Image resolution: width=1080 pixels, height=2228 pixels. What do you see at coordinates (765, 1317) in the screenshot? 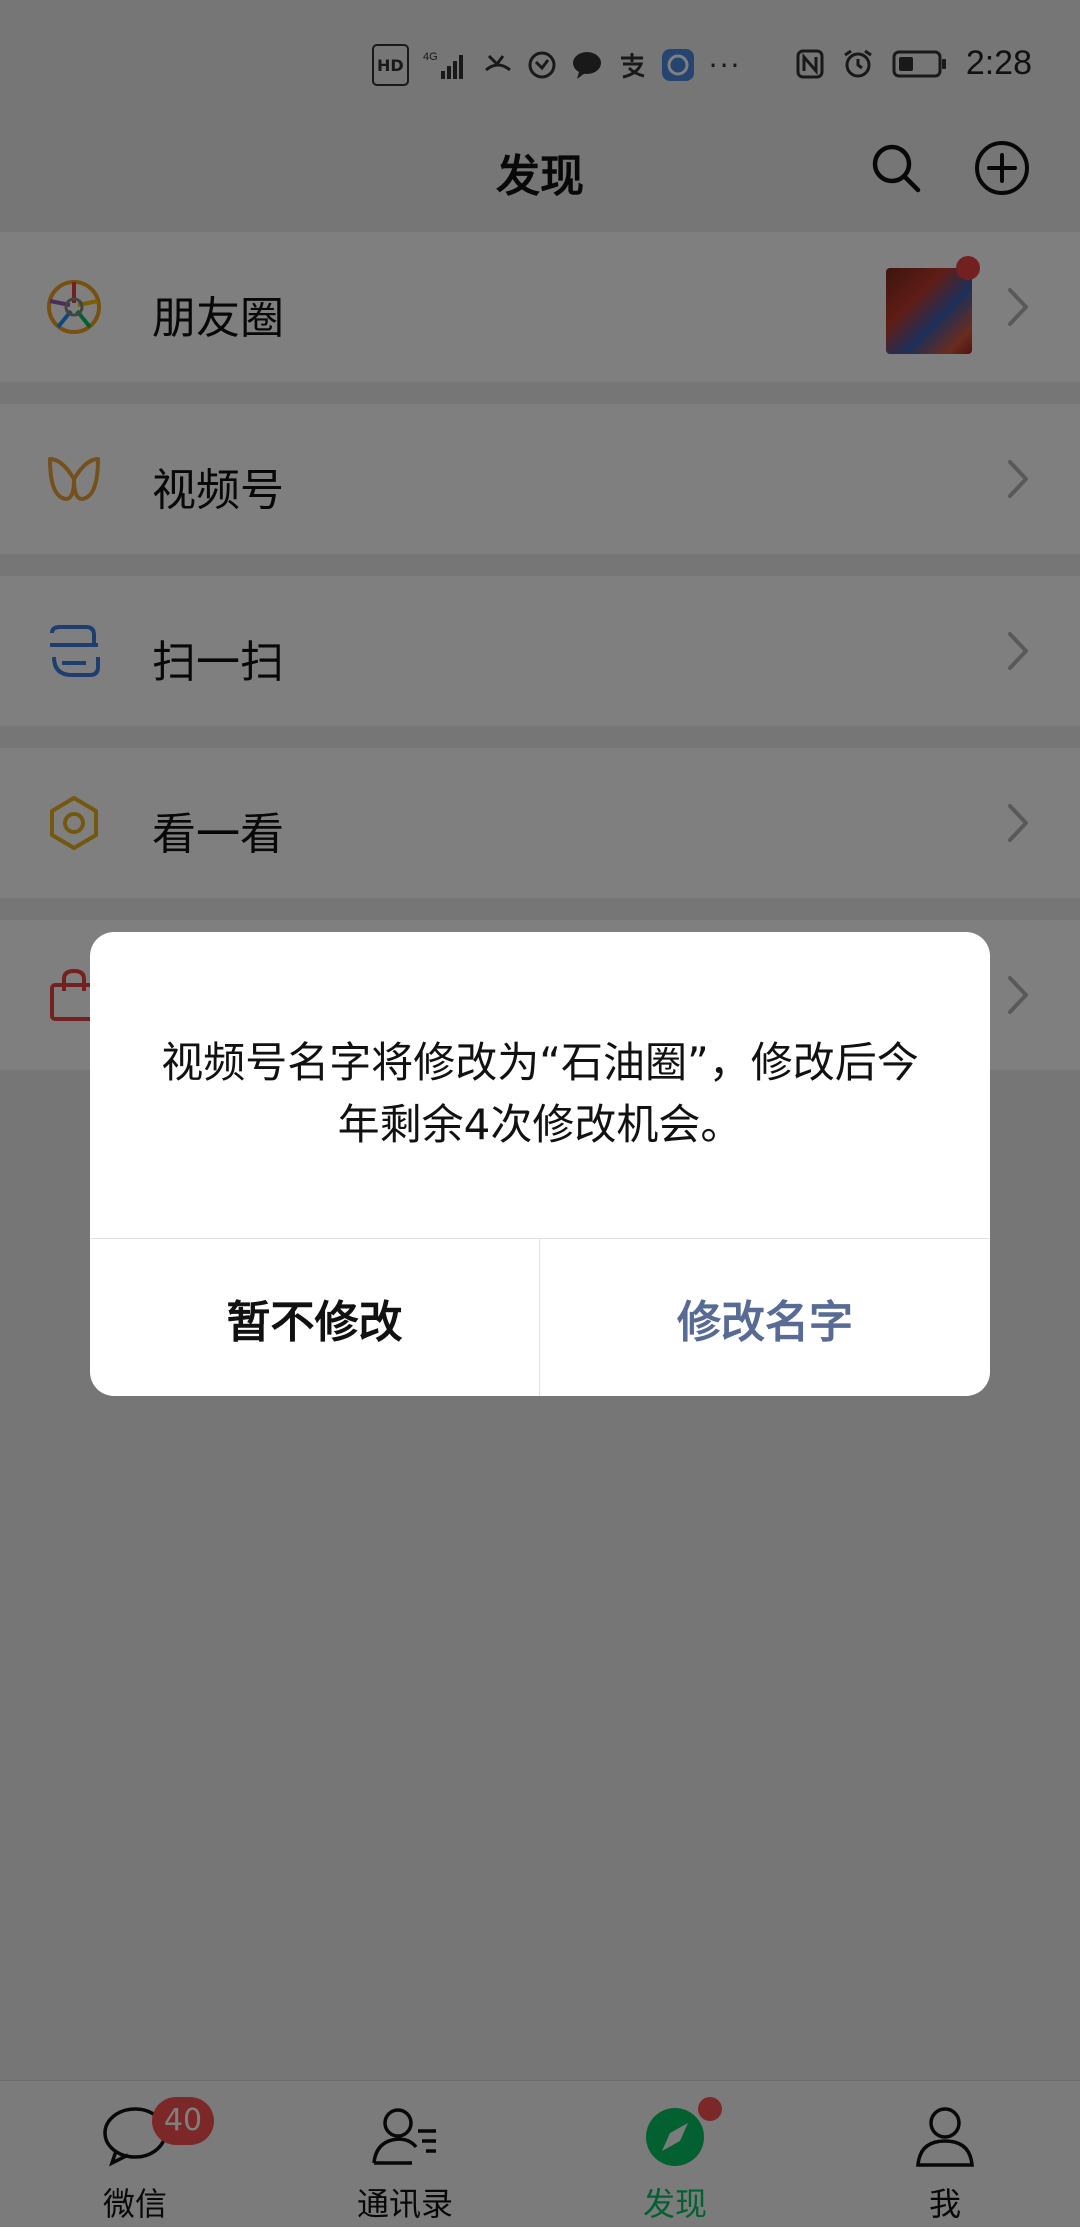
I see `rename-button: 修改名字` at bounding box center [765, 1317].